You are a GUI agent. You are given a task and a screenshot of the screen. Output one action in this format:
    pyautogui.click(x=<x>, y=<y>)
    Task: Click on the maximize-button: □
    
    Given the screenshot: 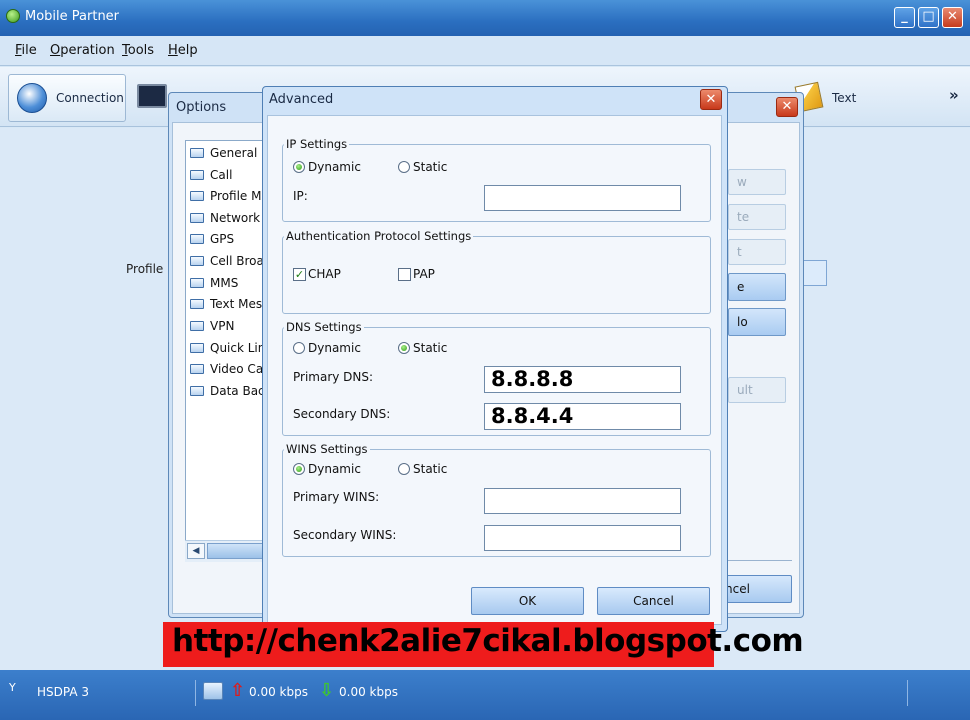 What is the action you would take?
    pyautogui.click(x=928, y=17)
    